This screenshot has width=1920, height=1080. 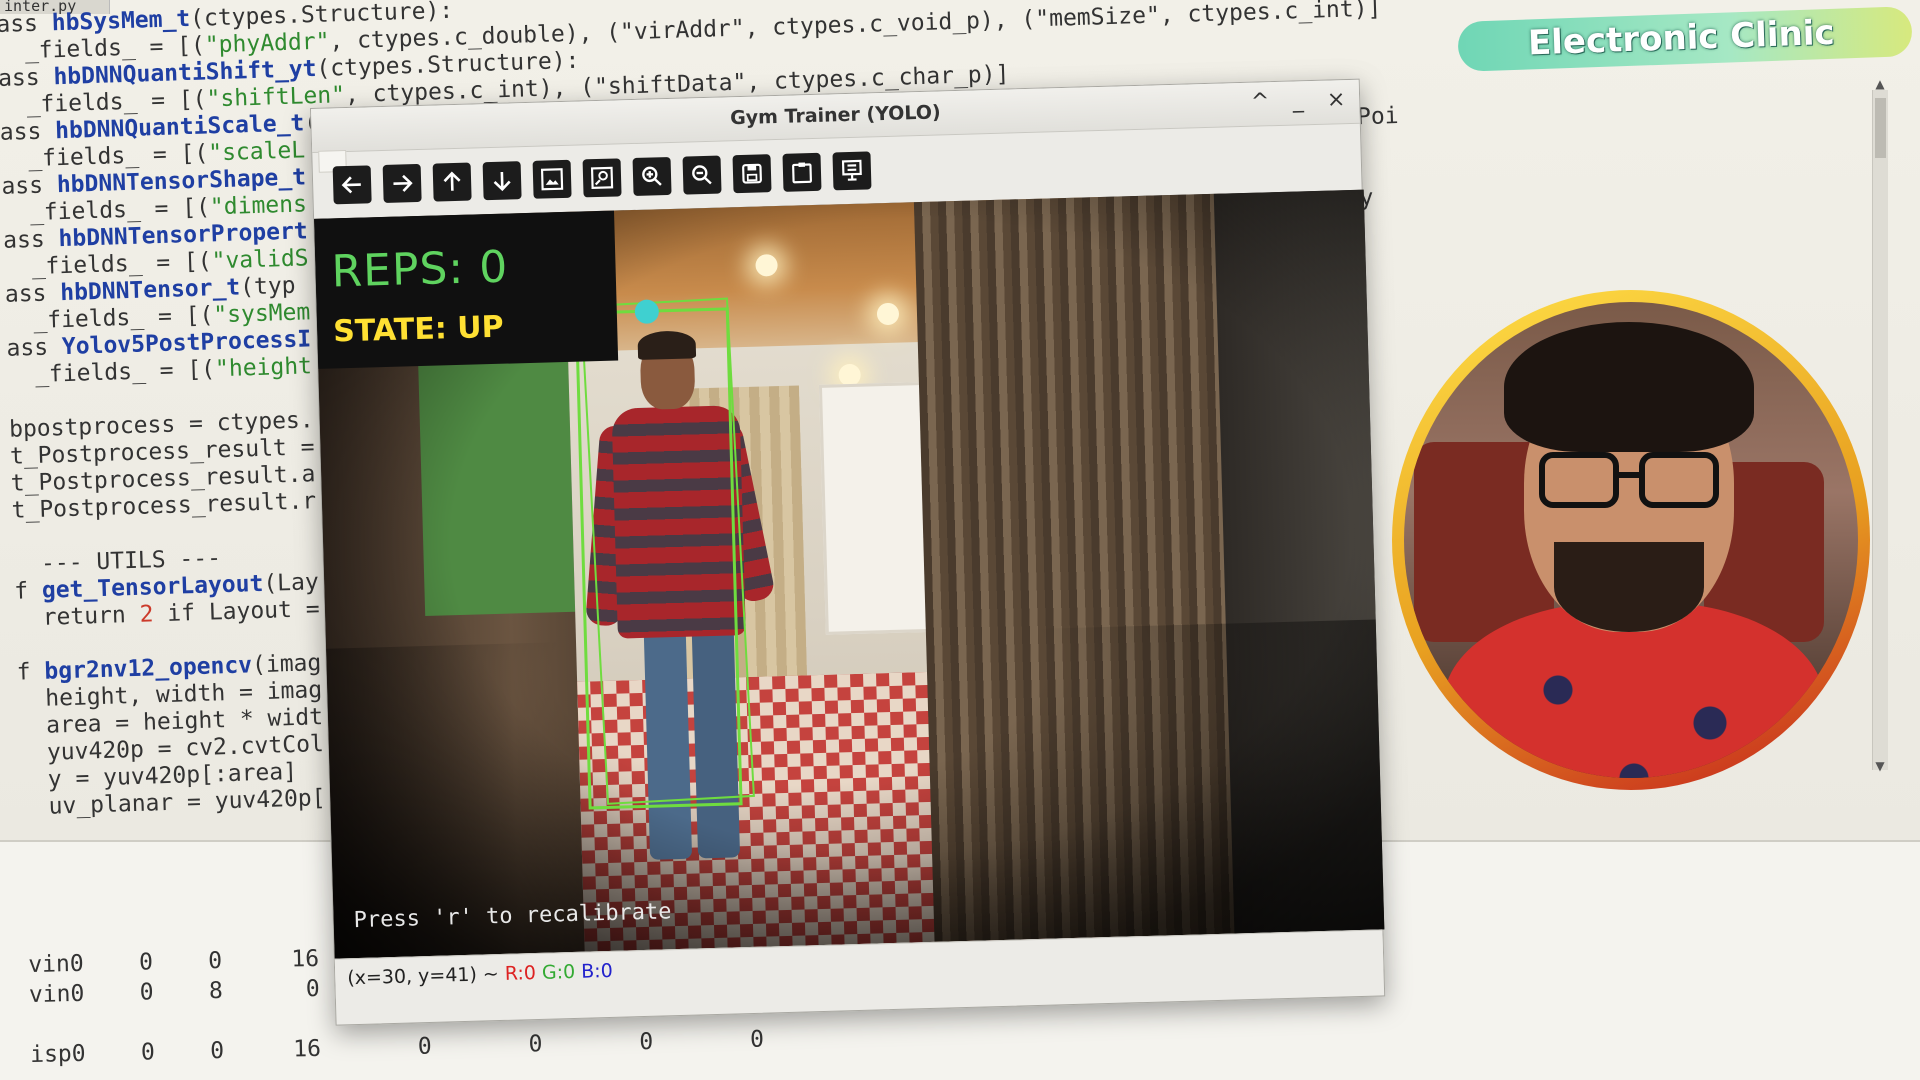 I want to click on image-icon, so click(x=552, y=179).